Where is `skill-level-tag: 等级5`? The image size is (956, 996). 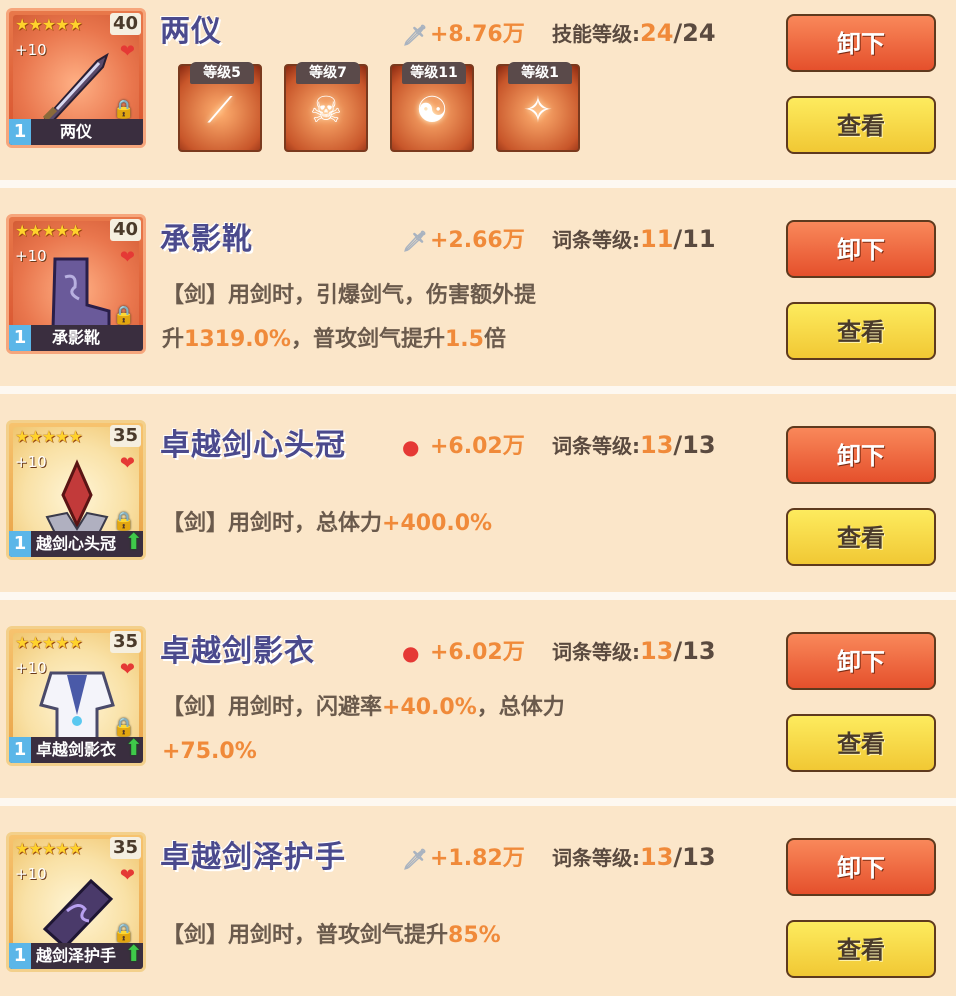 skill-level-tag: 等级5 is located at coordinates (222, 73).